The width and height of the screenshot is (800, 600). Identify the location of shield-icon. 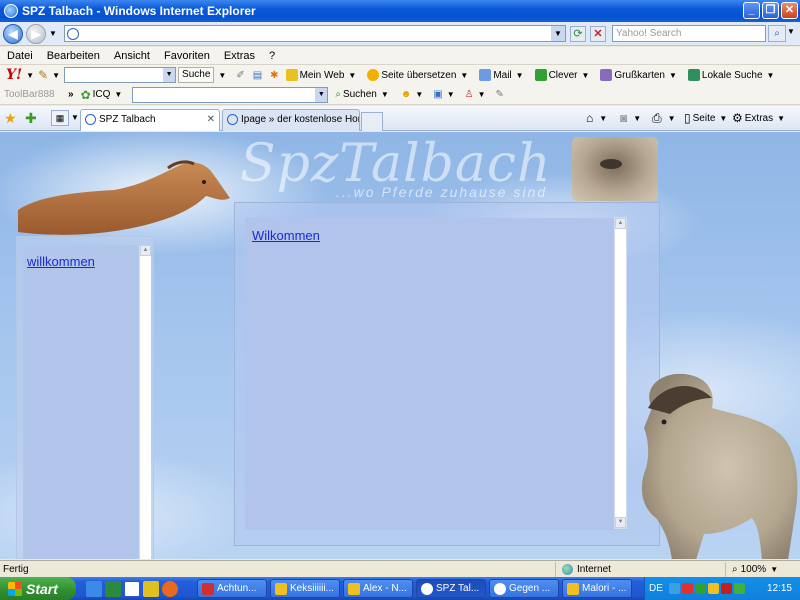
(687, 588).